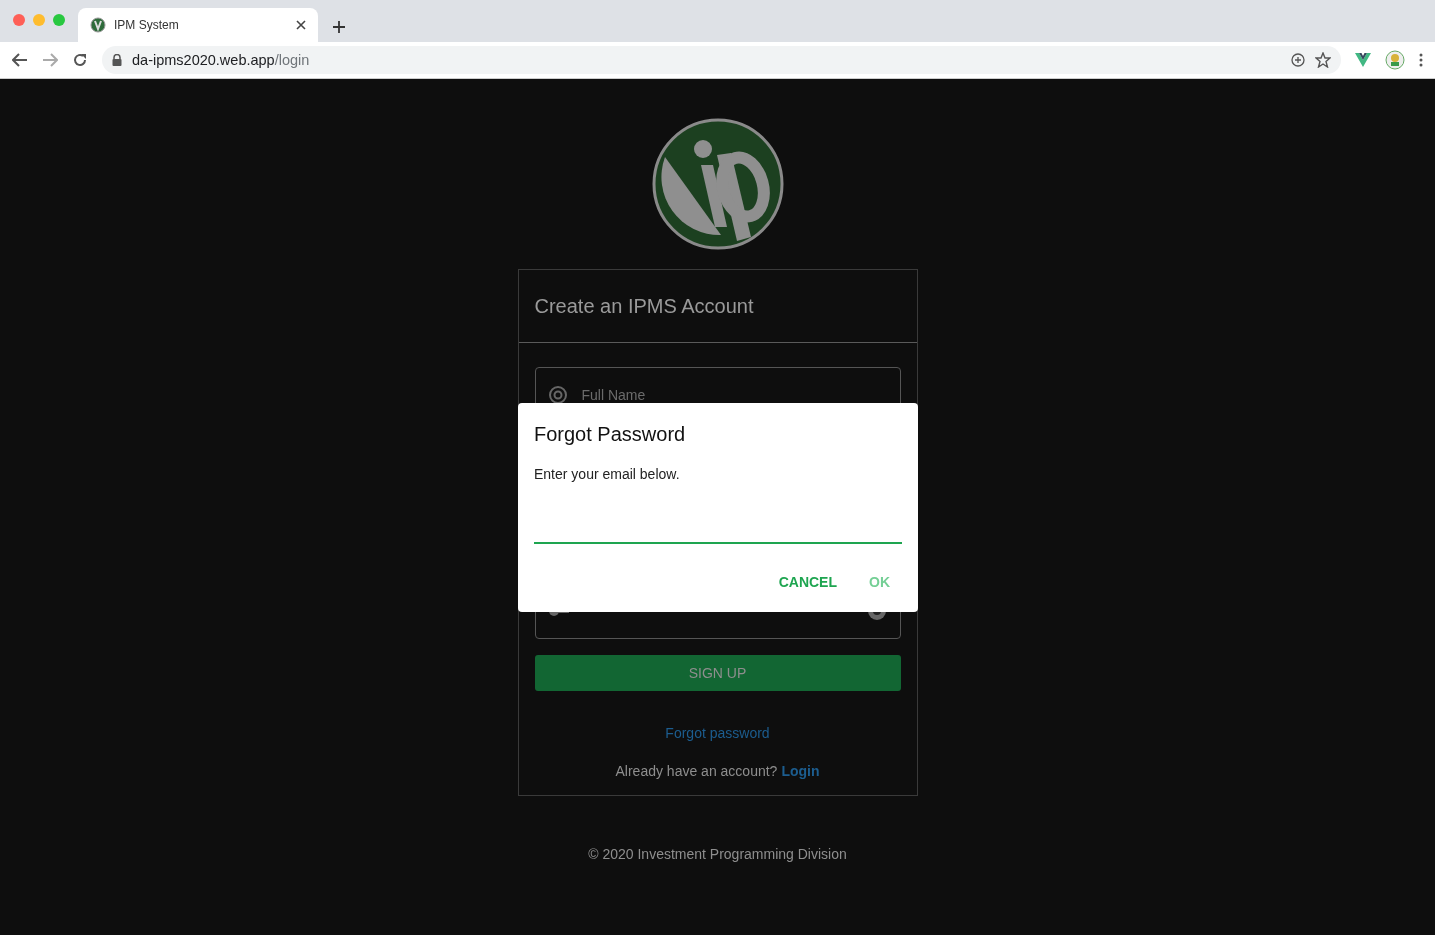 The image size is (1435, 935). Describe the element at coordinates (717, 673) in the screenshot. I see `sign-up-button: SIGN UP` at that location.